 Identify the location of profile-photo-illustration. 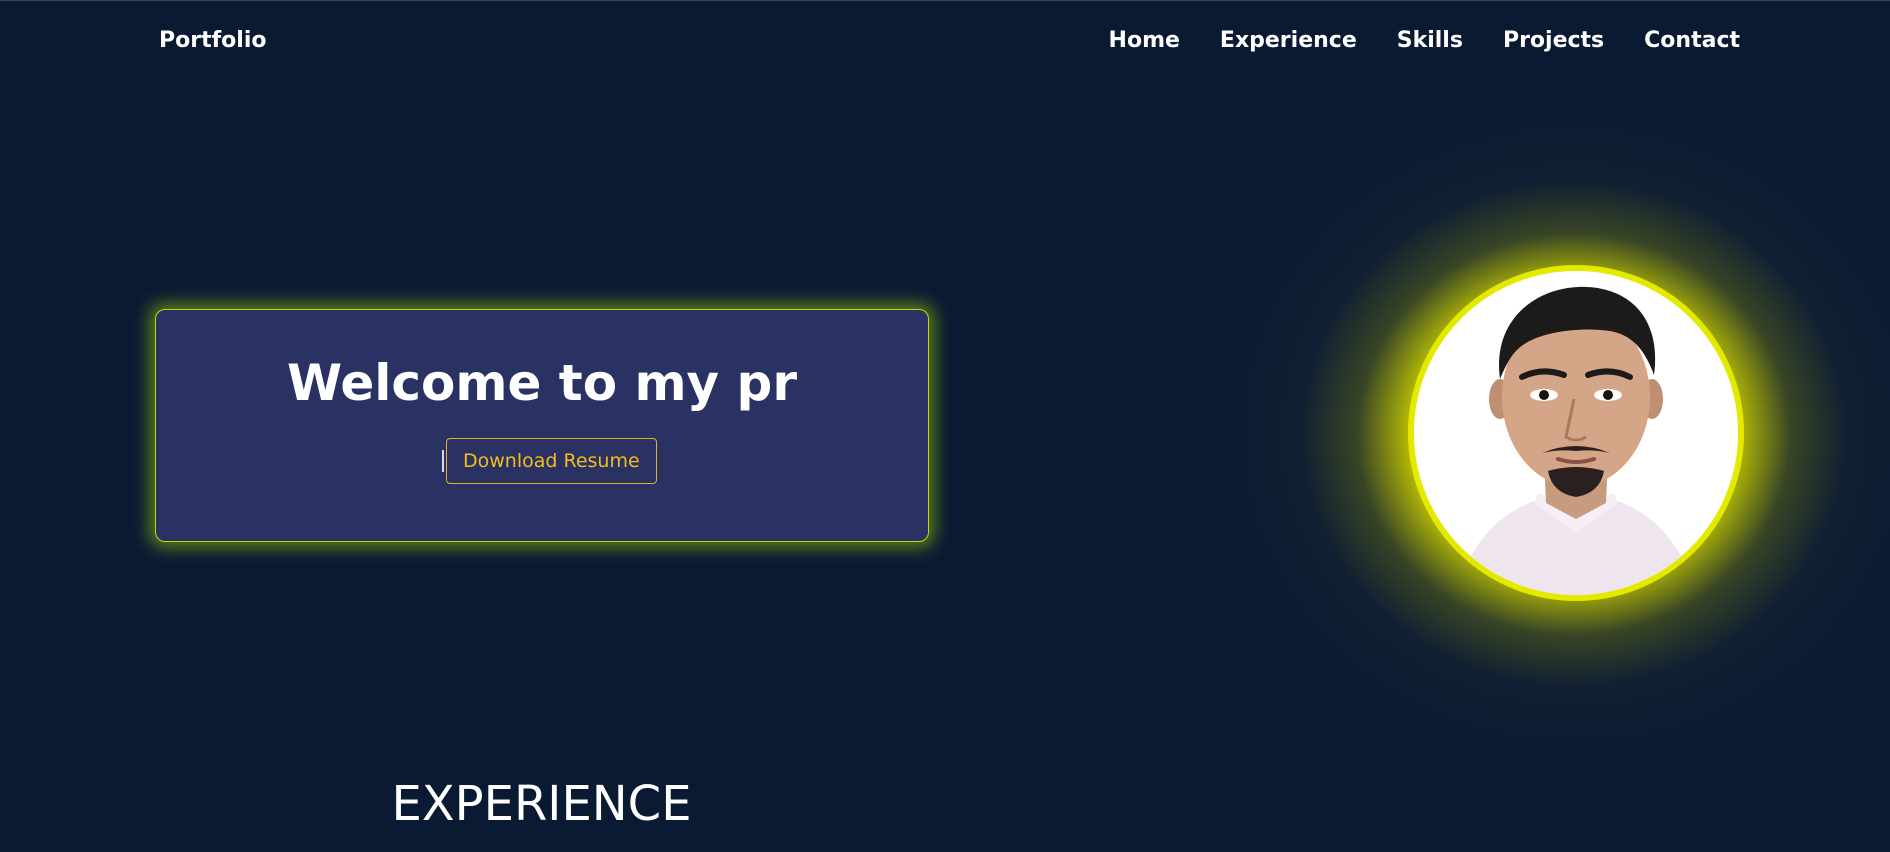
(1576, 433).